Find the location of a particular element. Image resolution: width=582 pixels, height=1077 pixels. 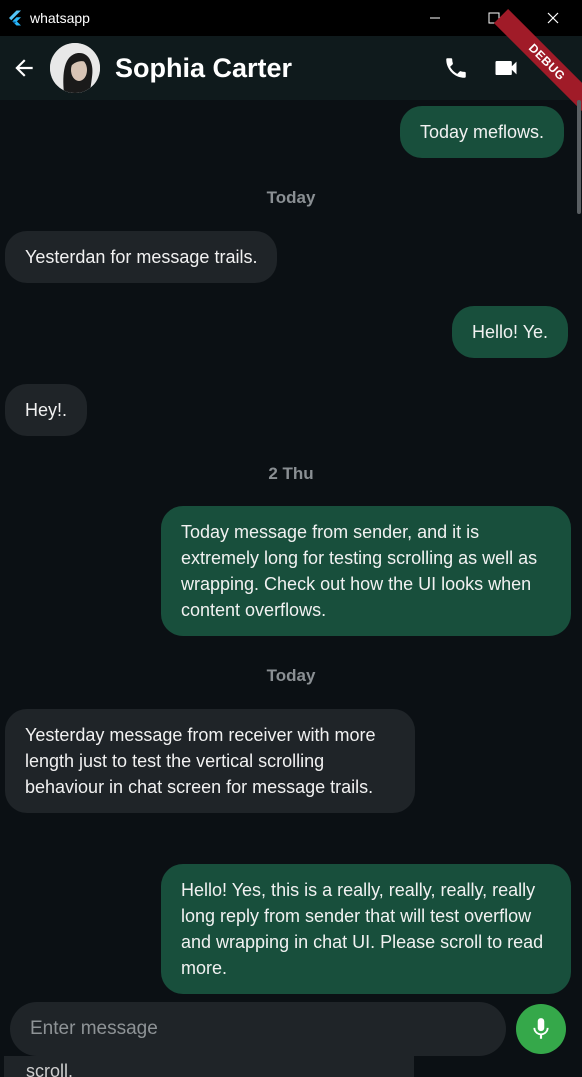

avatar-image is located at coordinates (75, 68).